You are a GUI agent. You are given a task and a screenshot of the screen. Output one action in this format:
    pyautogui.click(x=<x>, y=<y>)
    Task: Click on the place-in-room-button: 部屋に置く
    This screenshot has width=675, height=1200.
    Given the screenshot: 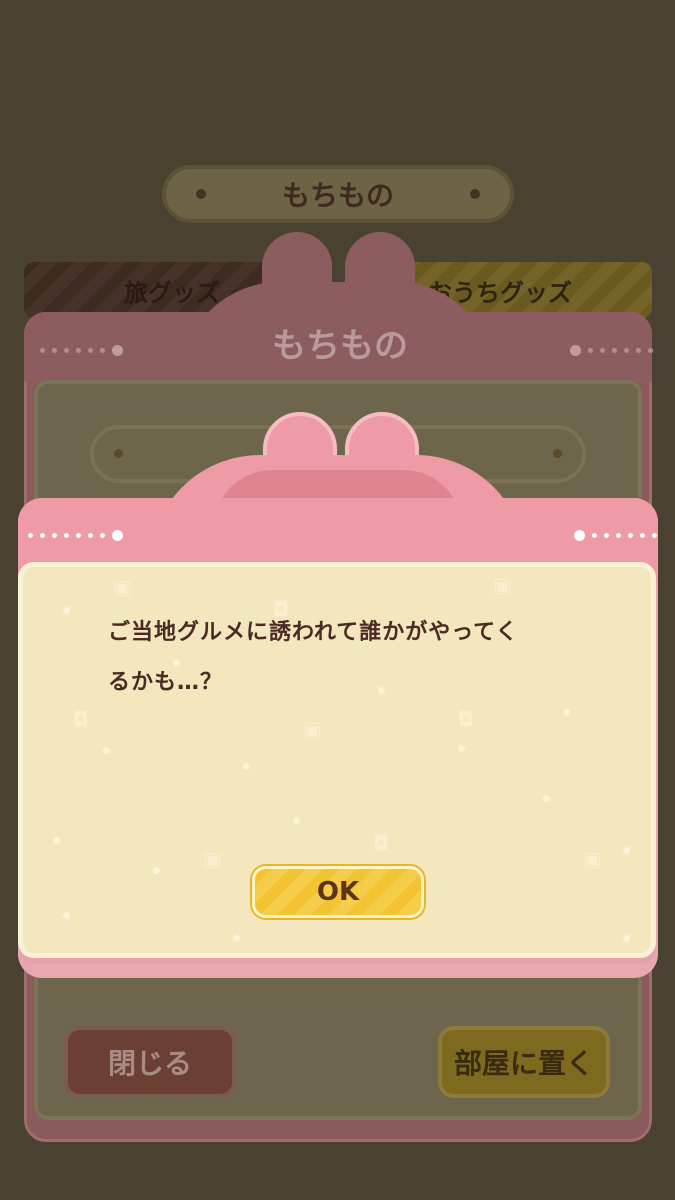 What is the action you would take?
    pyautogui.click(x=524, y=1062)
    